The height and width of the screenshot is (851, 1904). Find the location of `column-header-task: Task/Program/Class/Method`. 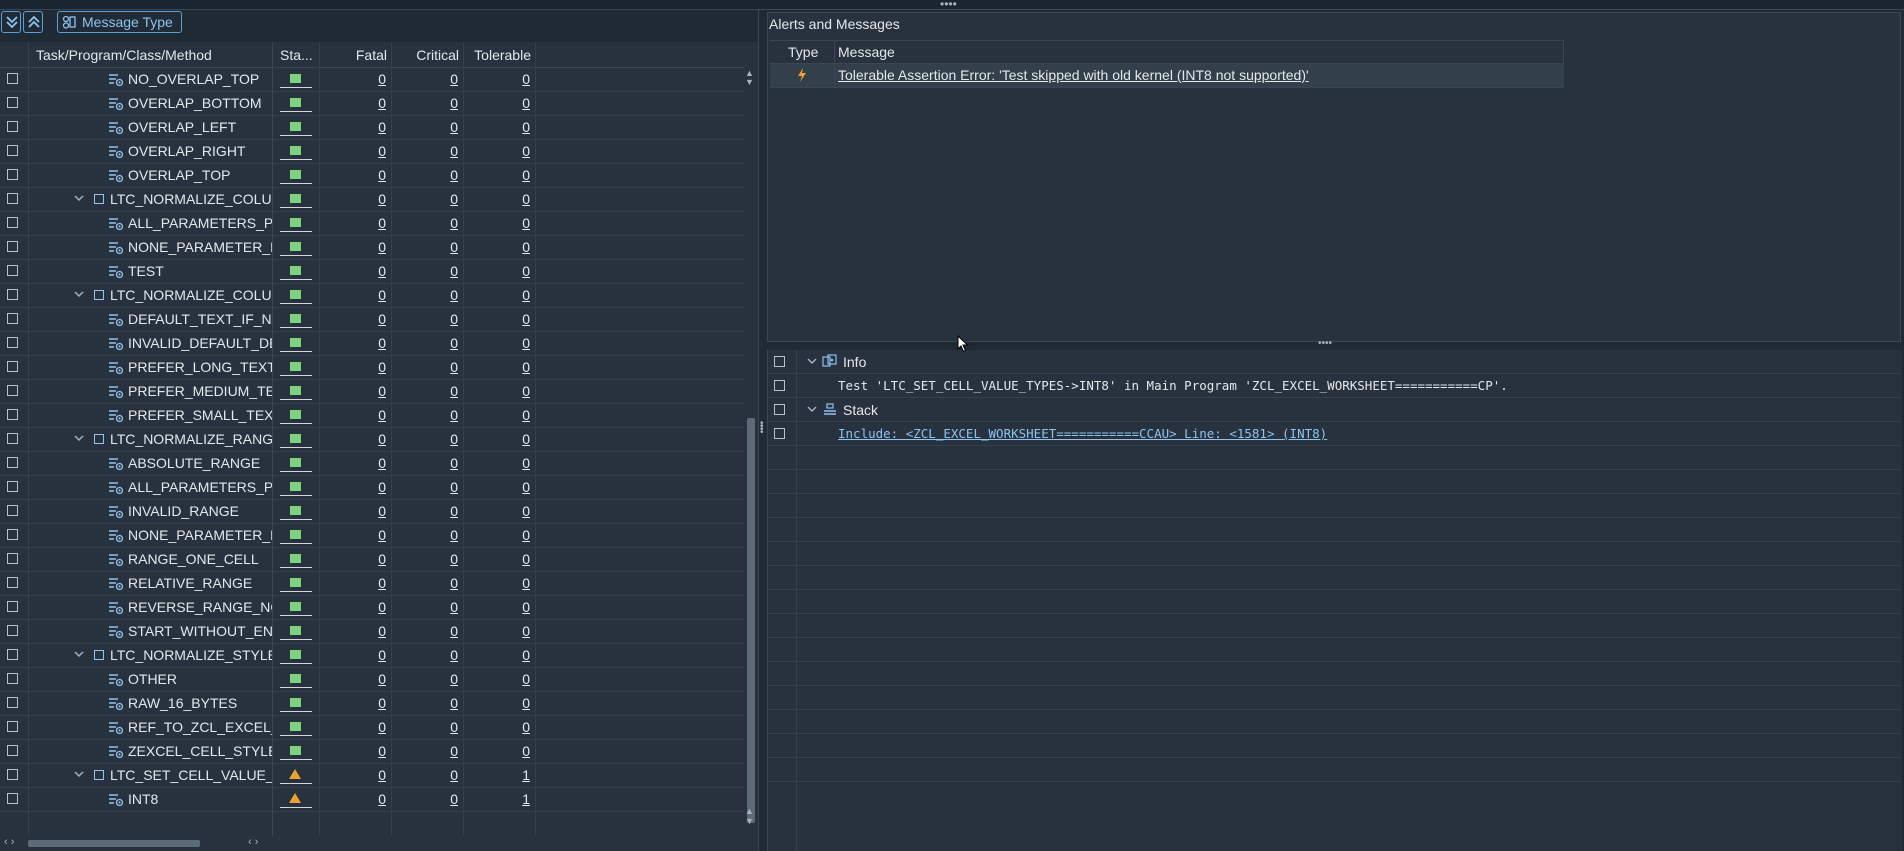

column-header-task: Task/Program/Class/Method is located at coordinates (152, 55).